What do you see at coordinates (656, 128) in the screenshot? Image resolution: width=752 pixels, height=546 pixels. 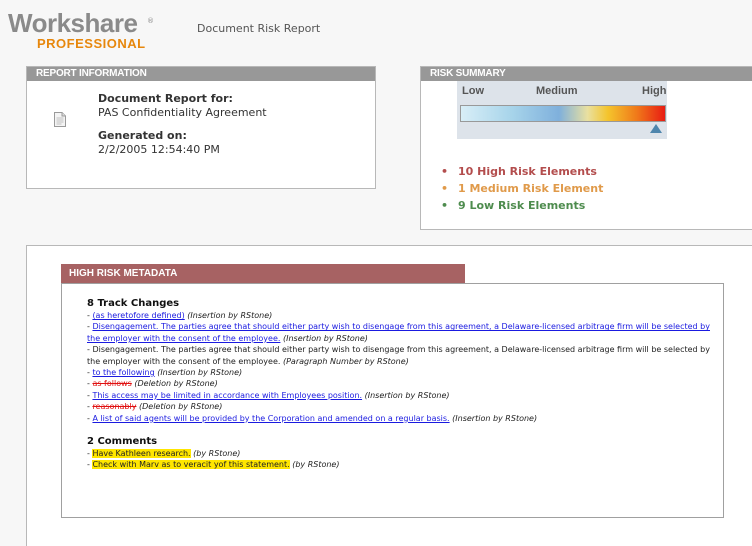 I see `risk-level-marker-icon` at bounding box center [656, 128].